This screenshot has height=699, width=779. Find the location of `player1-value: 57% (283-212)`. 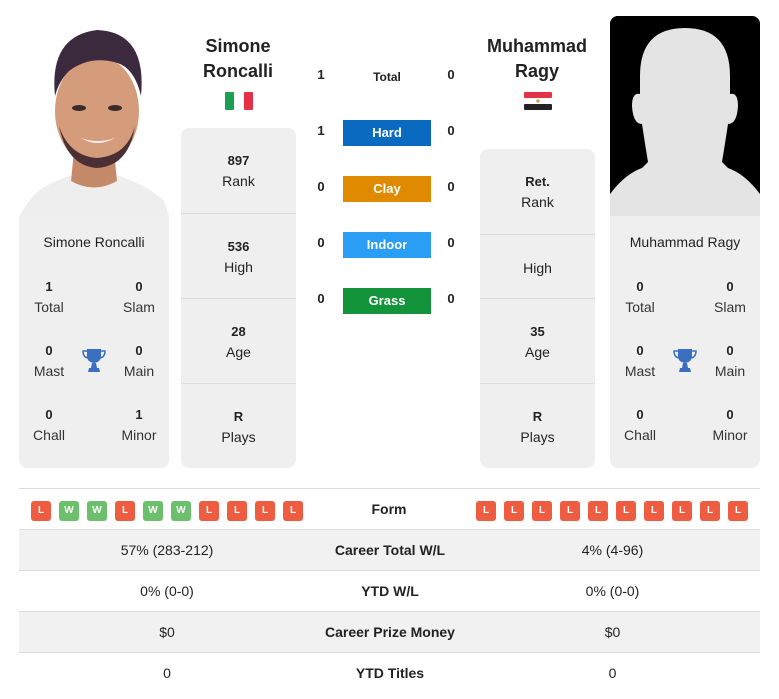

player1-value: 57% (283-212) is located at coordinates (167, 550).